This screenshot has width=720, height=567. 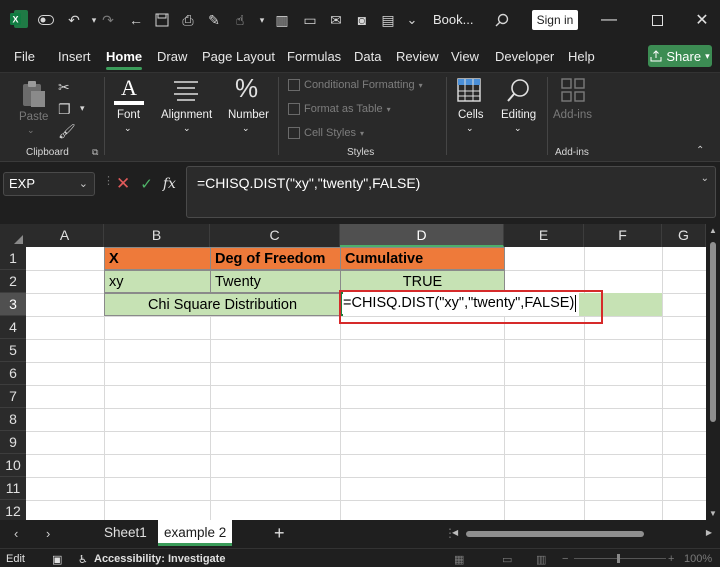 I want to click on close-icon: ✕, so click(x=702, y=20).